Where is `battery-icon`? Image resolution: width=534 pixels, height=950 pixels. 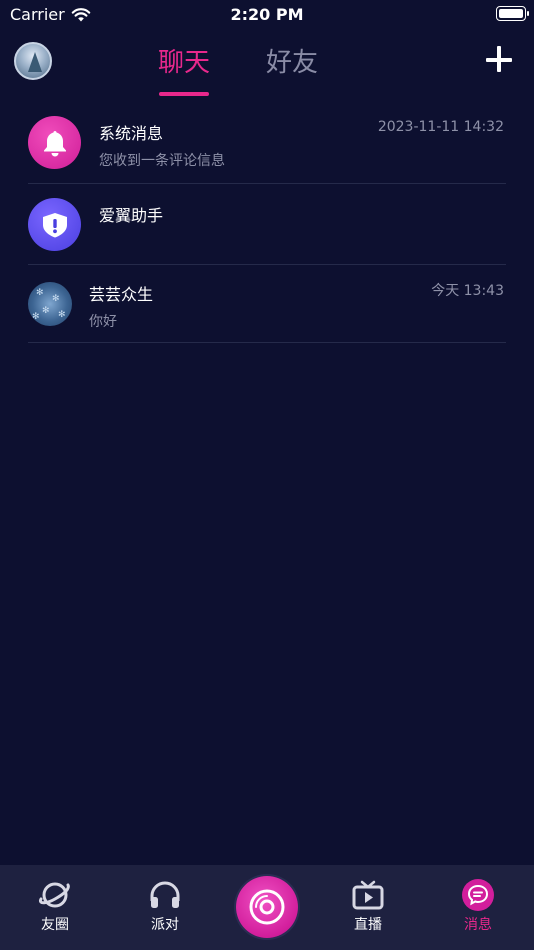
battery-icon is located at coordinates (512, 13).